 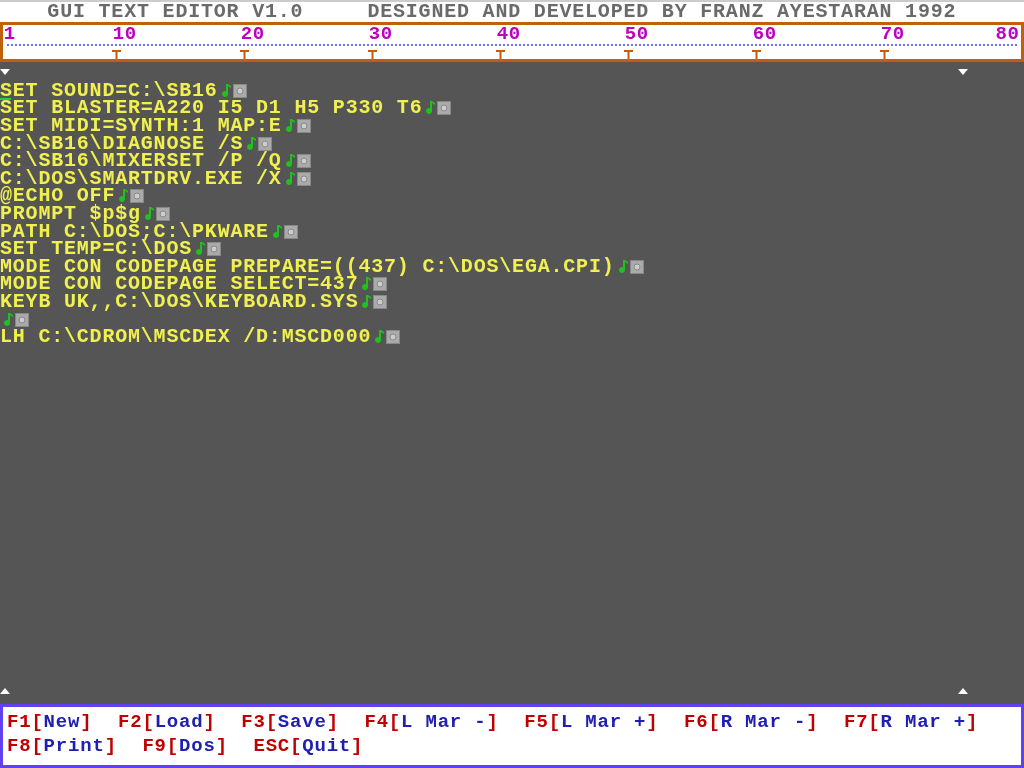 What do you see at coordinates (591, 722) in the screenshot?
I see `shortcut-key: F5[L Mar +]` at bounding box center [591, 722].